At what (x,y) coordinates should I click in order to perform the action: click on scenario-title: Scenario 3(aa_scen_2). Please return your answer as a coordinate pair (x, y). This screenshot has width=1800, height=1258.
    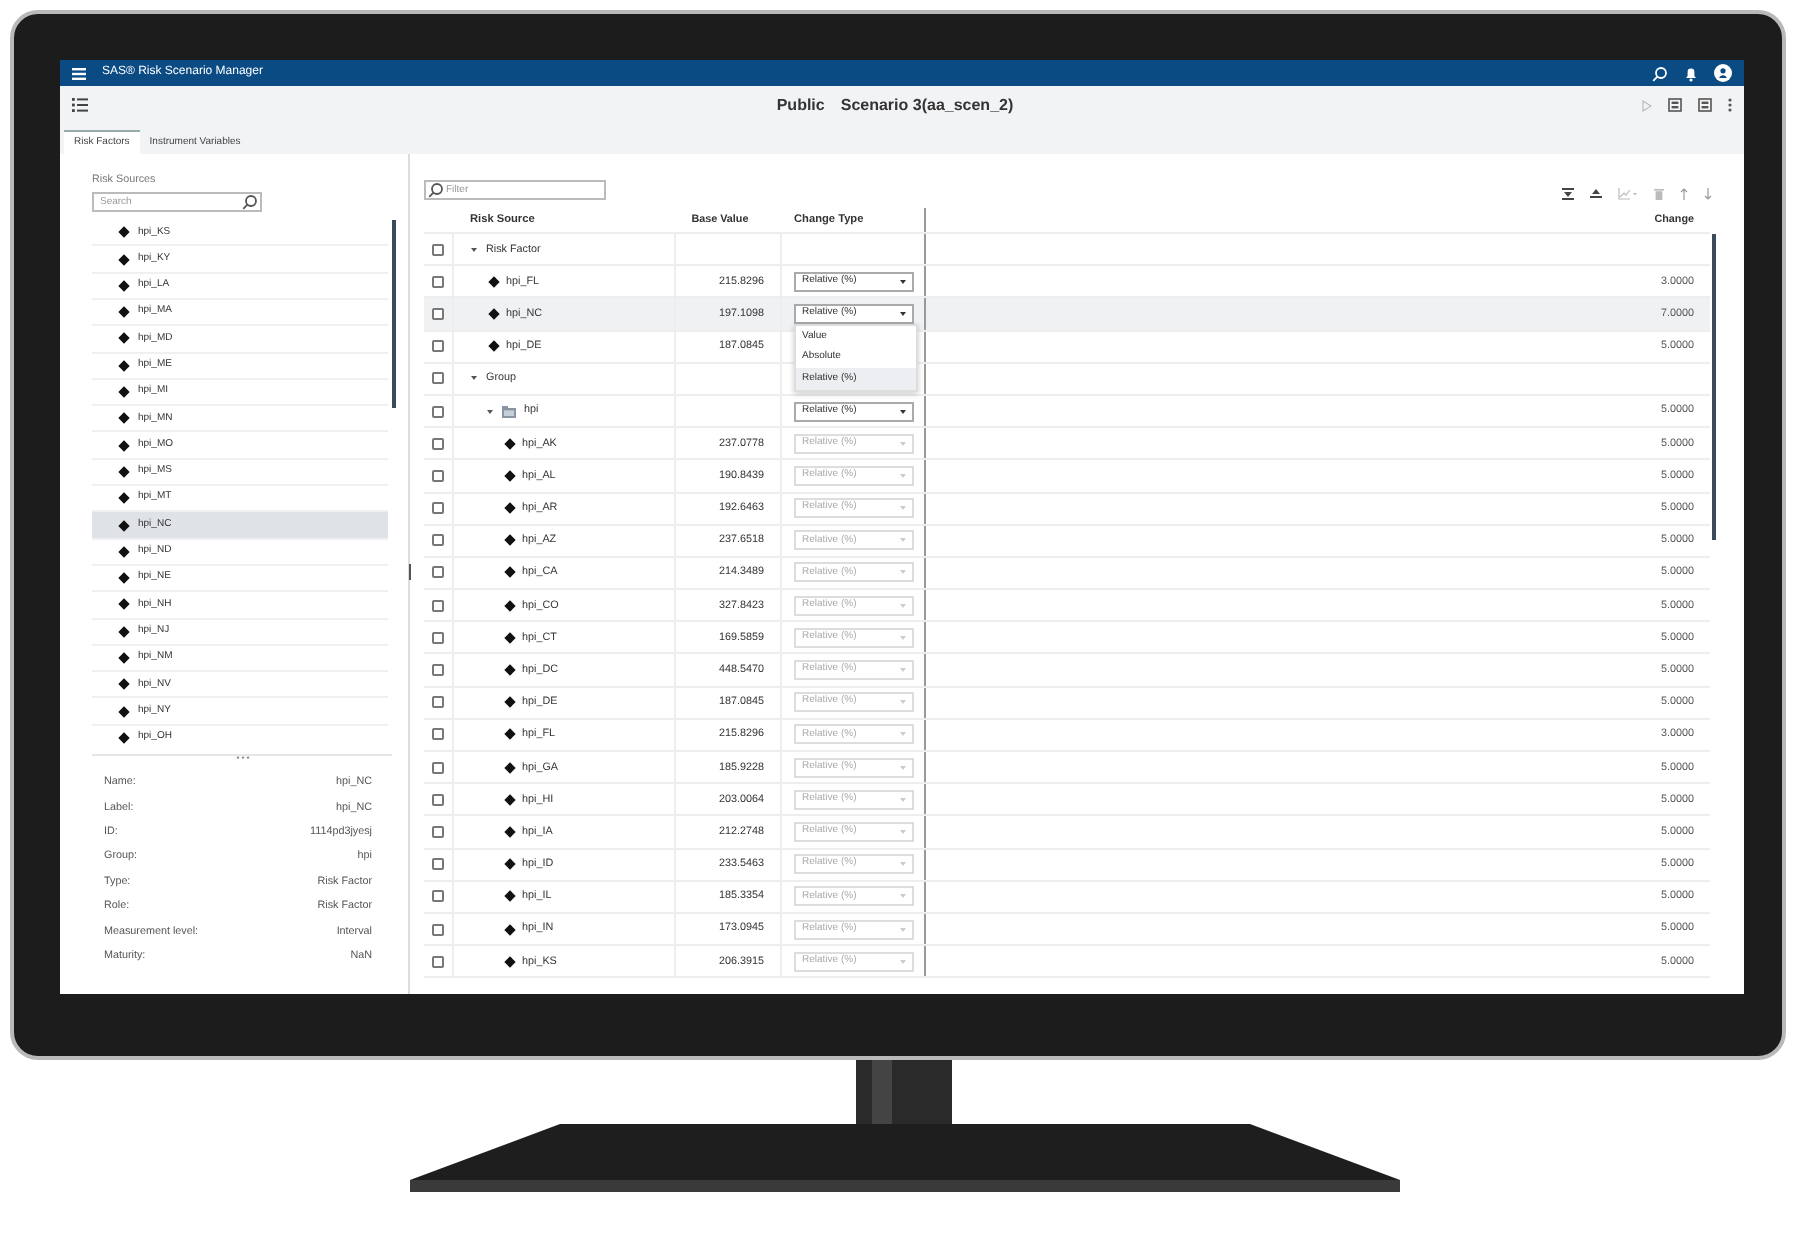
    Looking at the image, I should click on (927, 105).